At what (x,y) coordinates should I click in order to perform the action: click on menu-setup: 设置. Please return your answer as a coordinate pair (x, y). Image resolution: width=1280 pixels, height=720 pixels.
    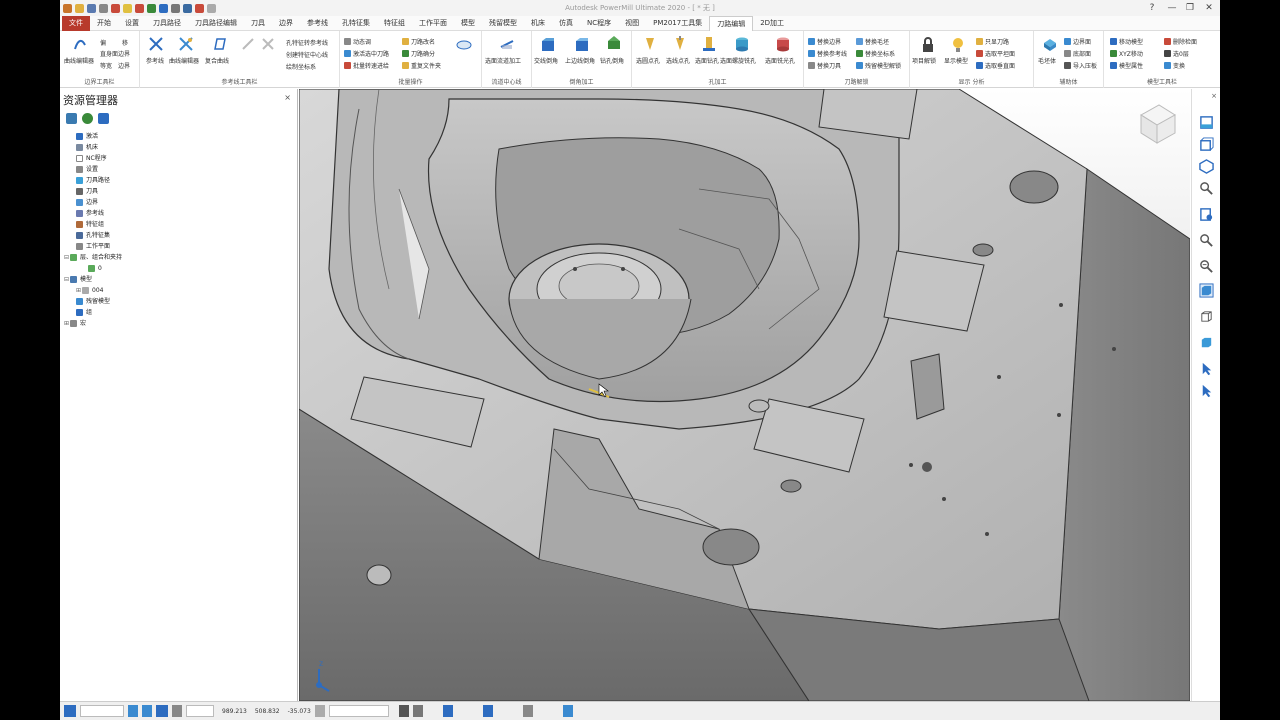
    Looking at the image, I should click on (132, 23).